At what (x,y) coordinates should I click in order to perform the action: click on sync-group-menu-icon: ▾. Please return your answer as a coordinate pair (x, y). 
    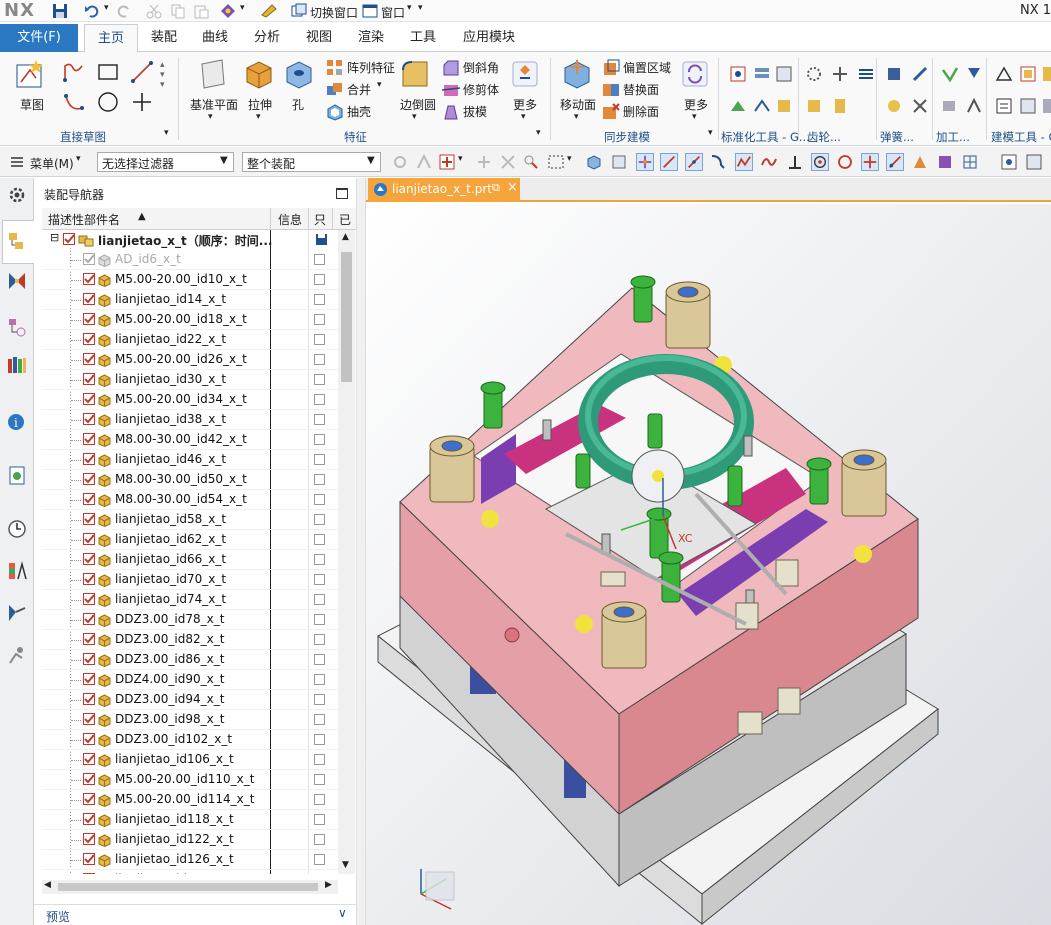
    Looking at the image, I should click on (710, 133).